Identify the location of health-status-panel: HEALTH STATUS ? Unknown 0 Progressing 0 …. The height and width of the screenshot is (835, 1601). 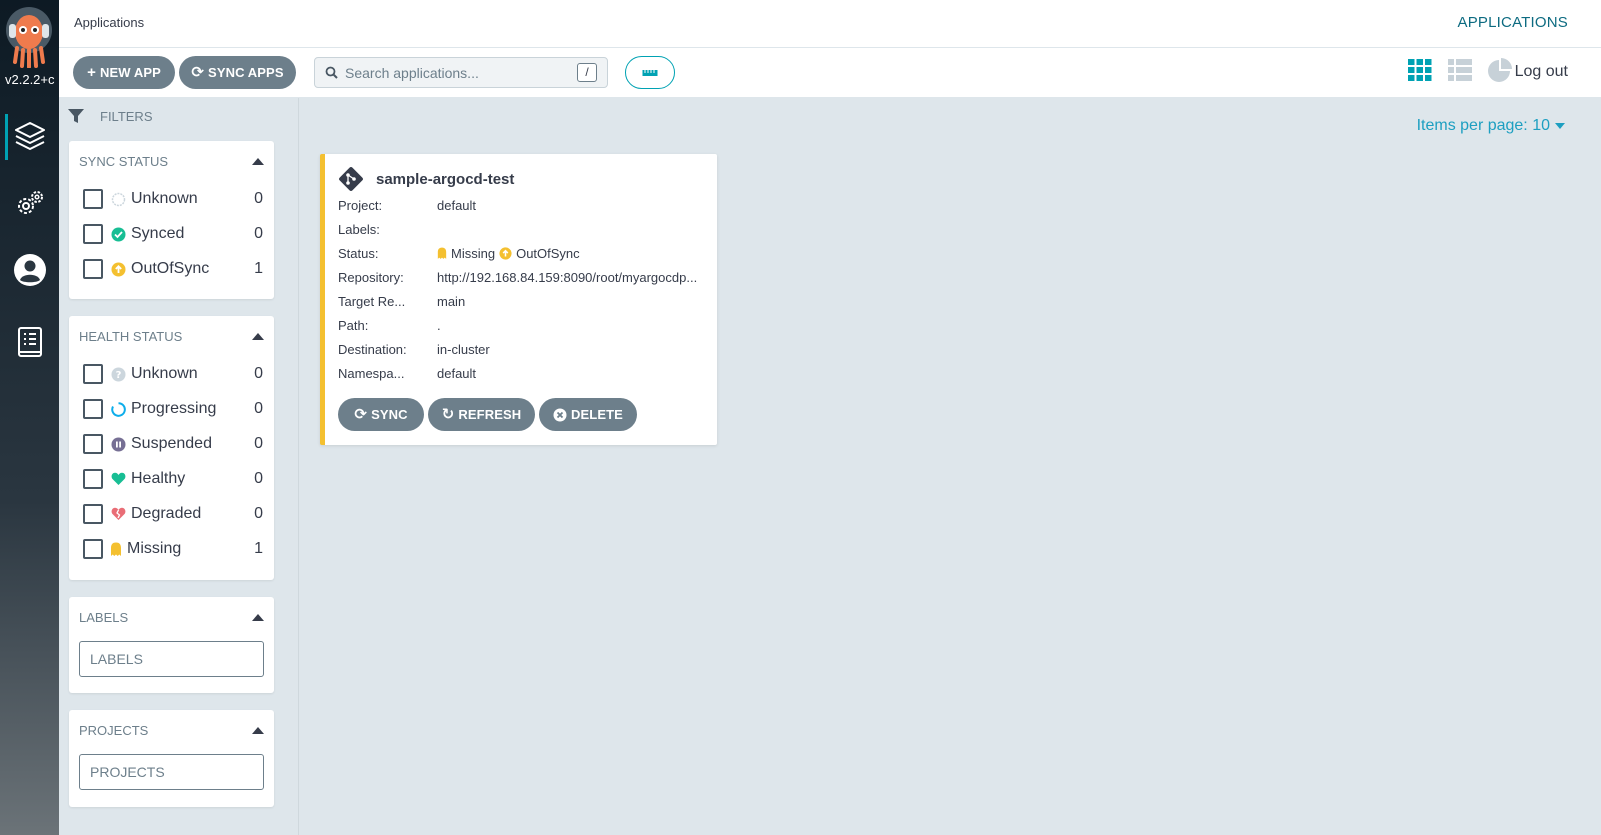
(171, 448).